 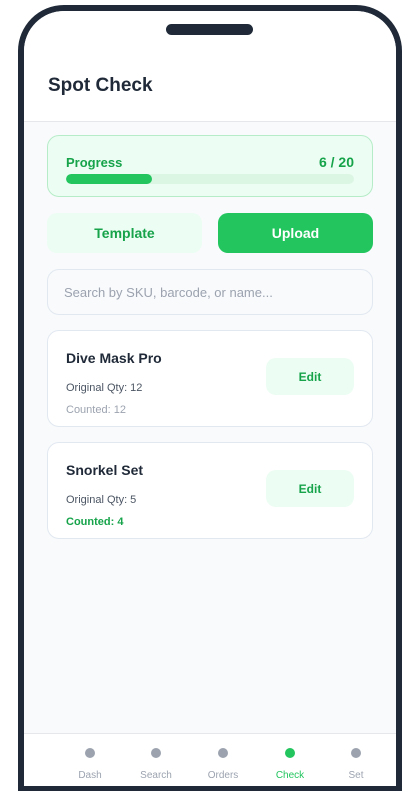 I want to click on progress-bar, so click(x=210, y=179).